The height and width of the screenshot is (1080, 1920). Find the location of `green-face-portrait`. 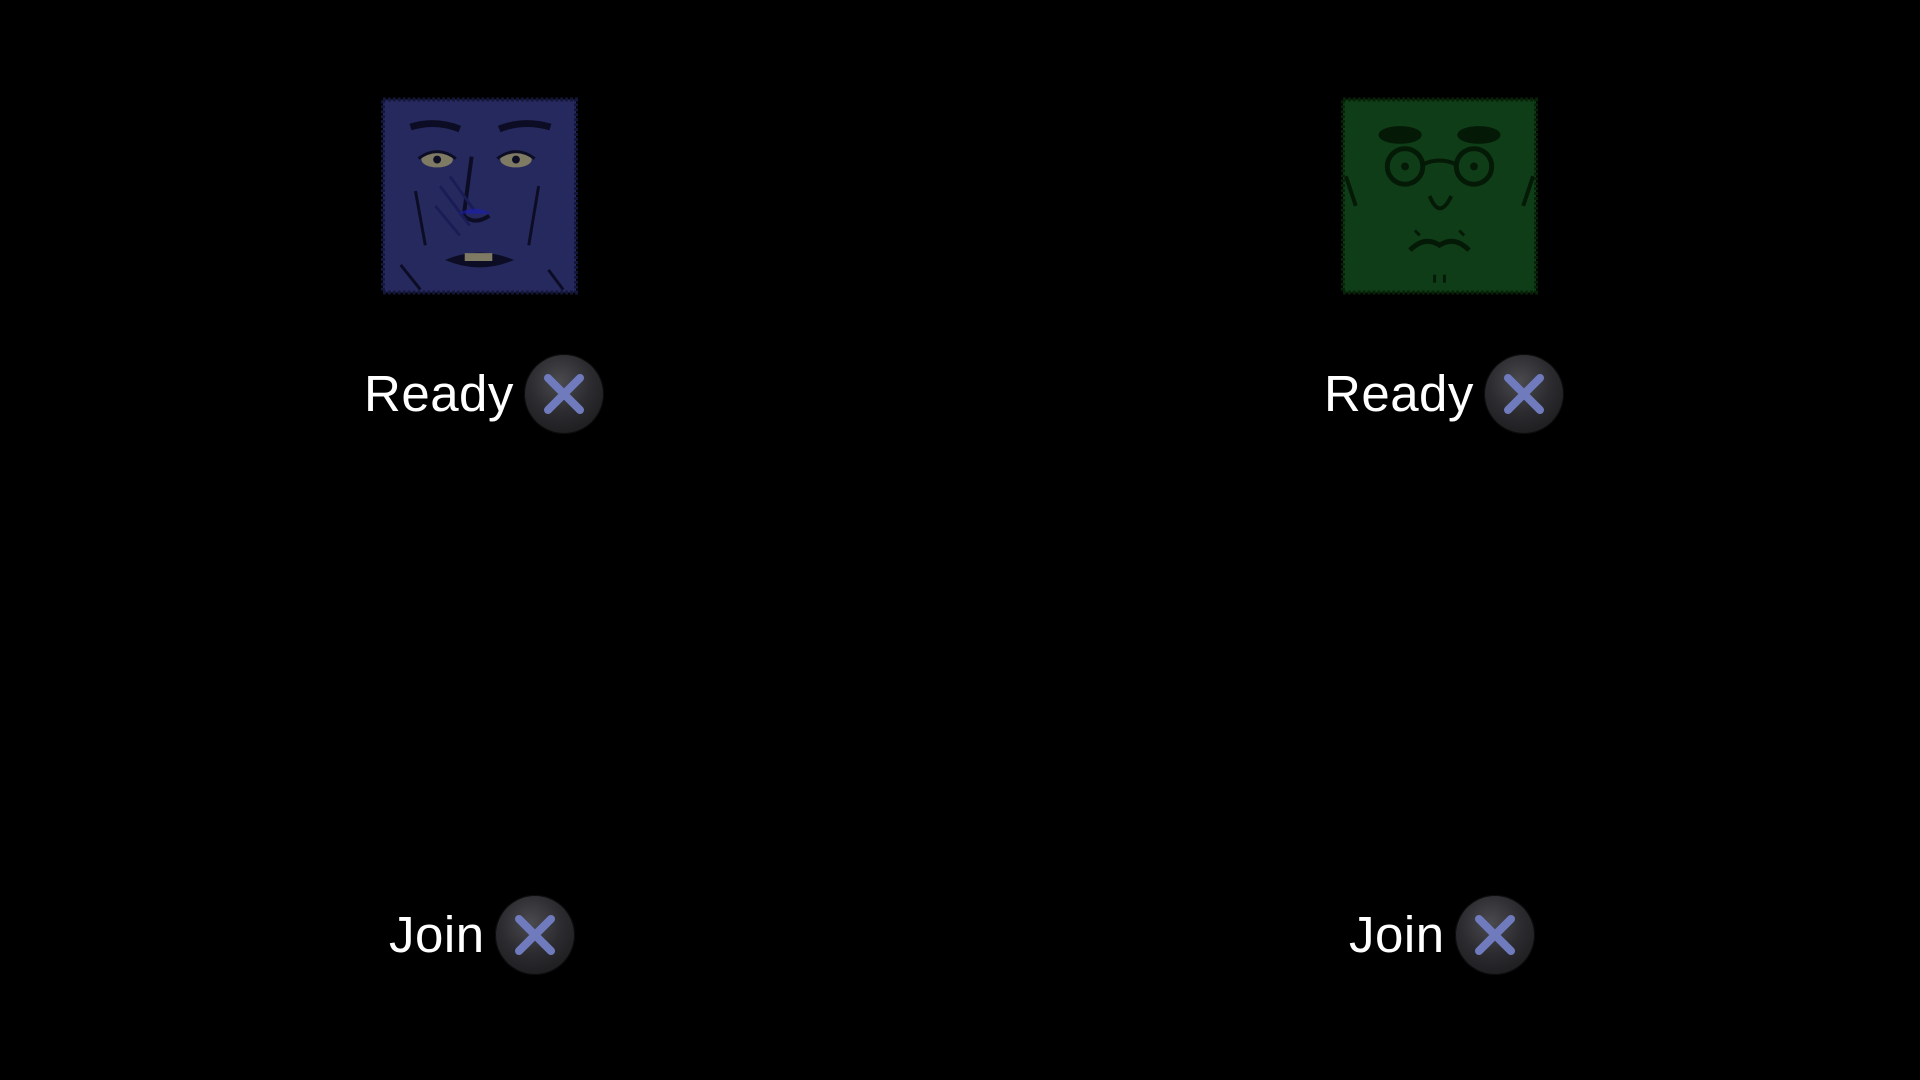

green-face-portrait is located at coordinates (1439, 196).